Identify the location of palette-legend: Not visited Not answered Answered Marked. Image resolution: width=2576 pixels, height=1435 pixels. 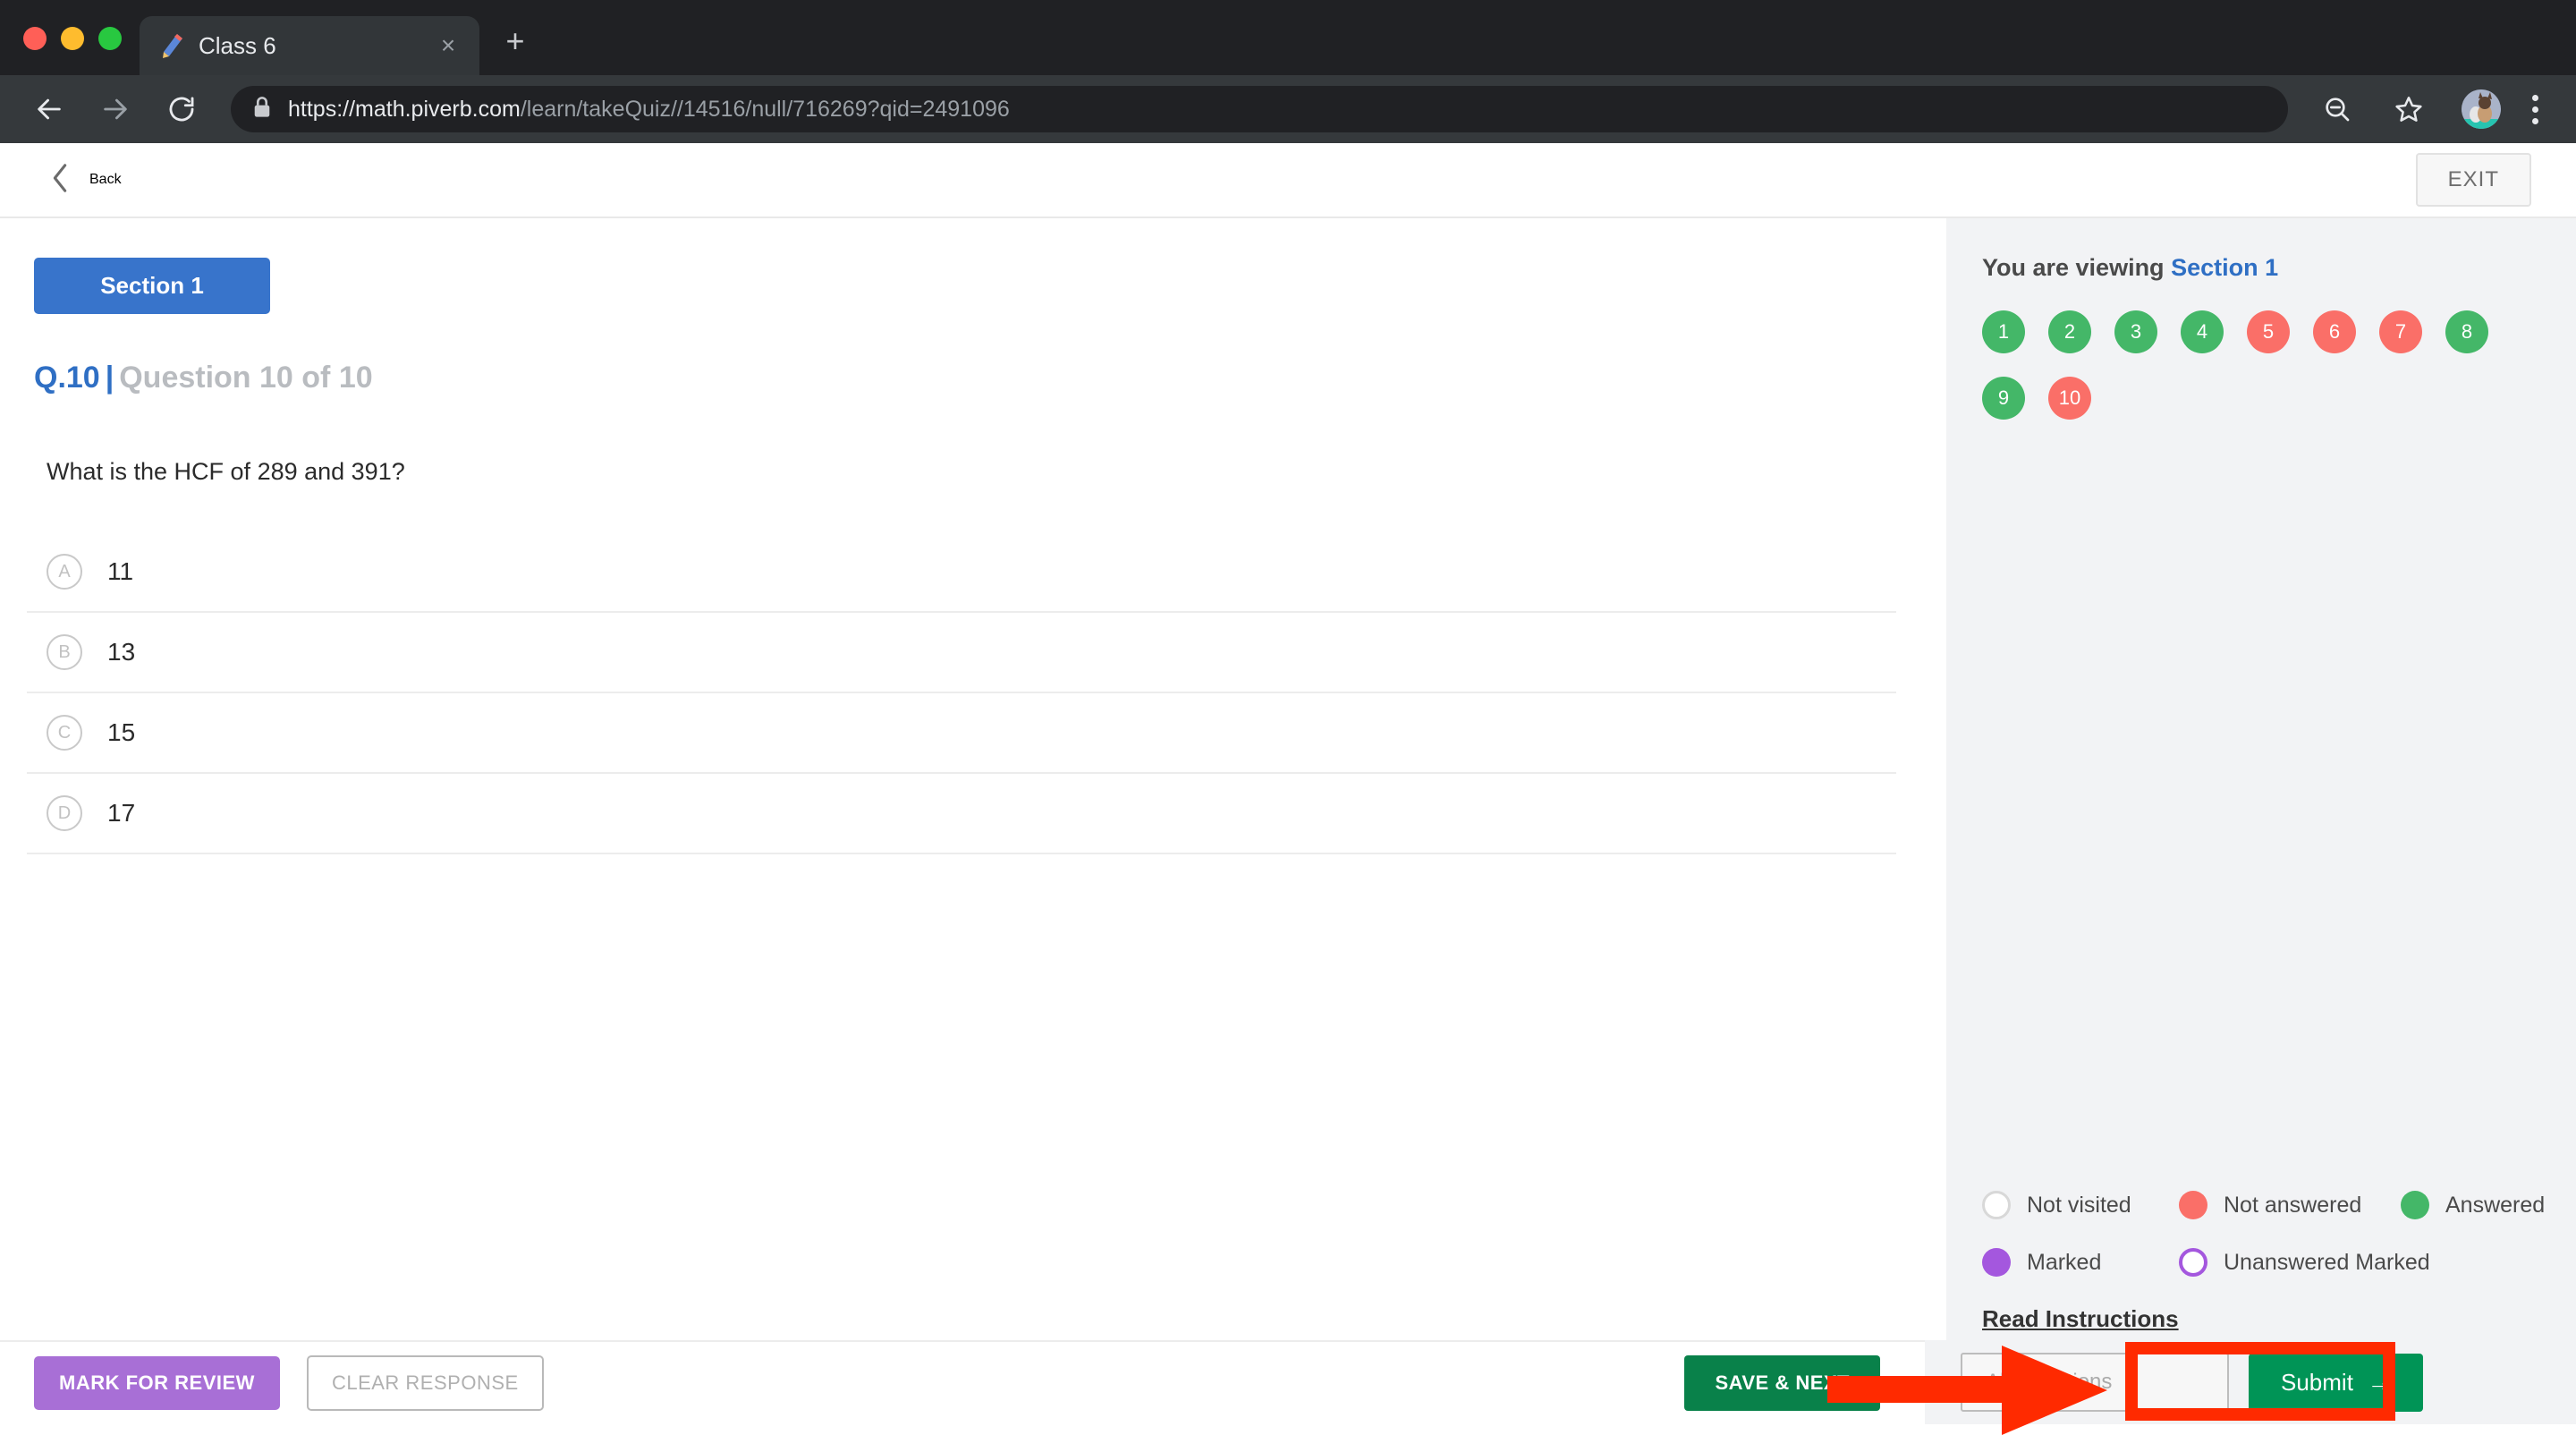
(2279, 1265).